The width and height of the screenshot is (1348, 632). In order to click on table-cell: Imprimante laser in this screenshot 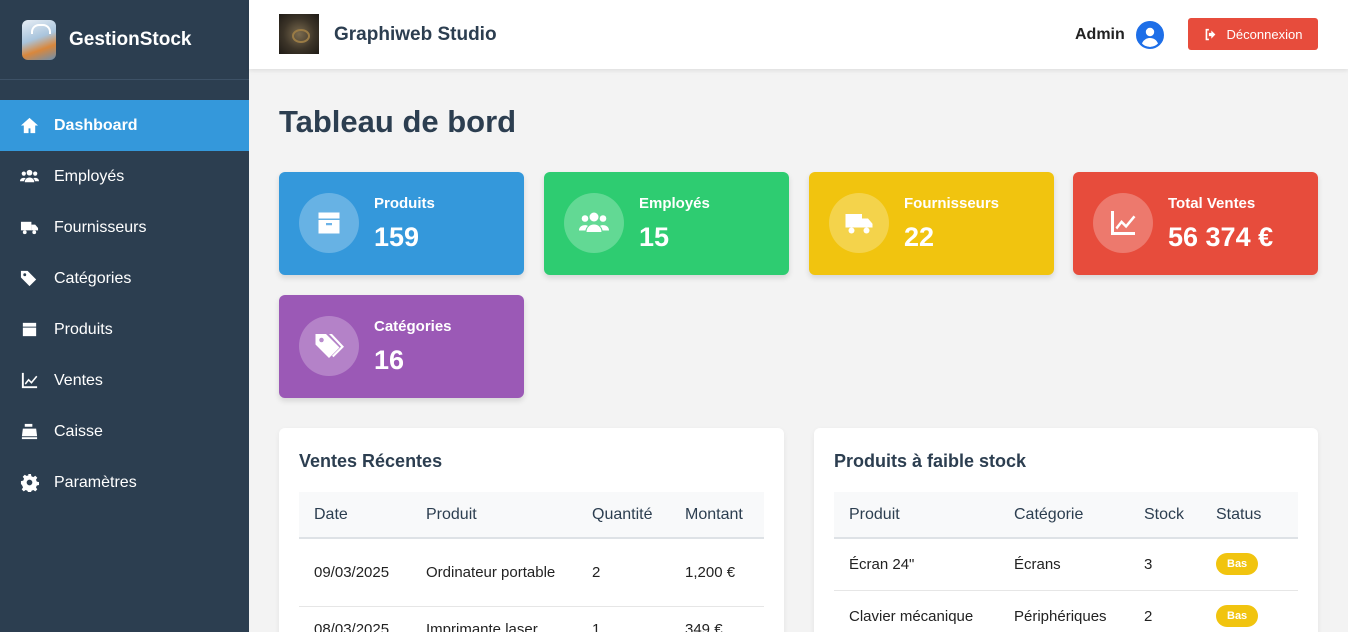, I will do `click(494, 619)`.